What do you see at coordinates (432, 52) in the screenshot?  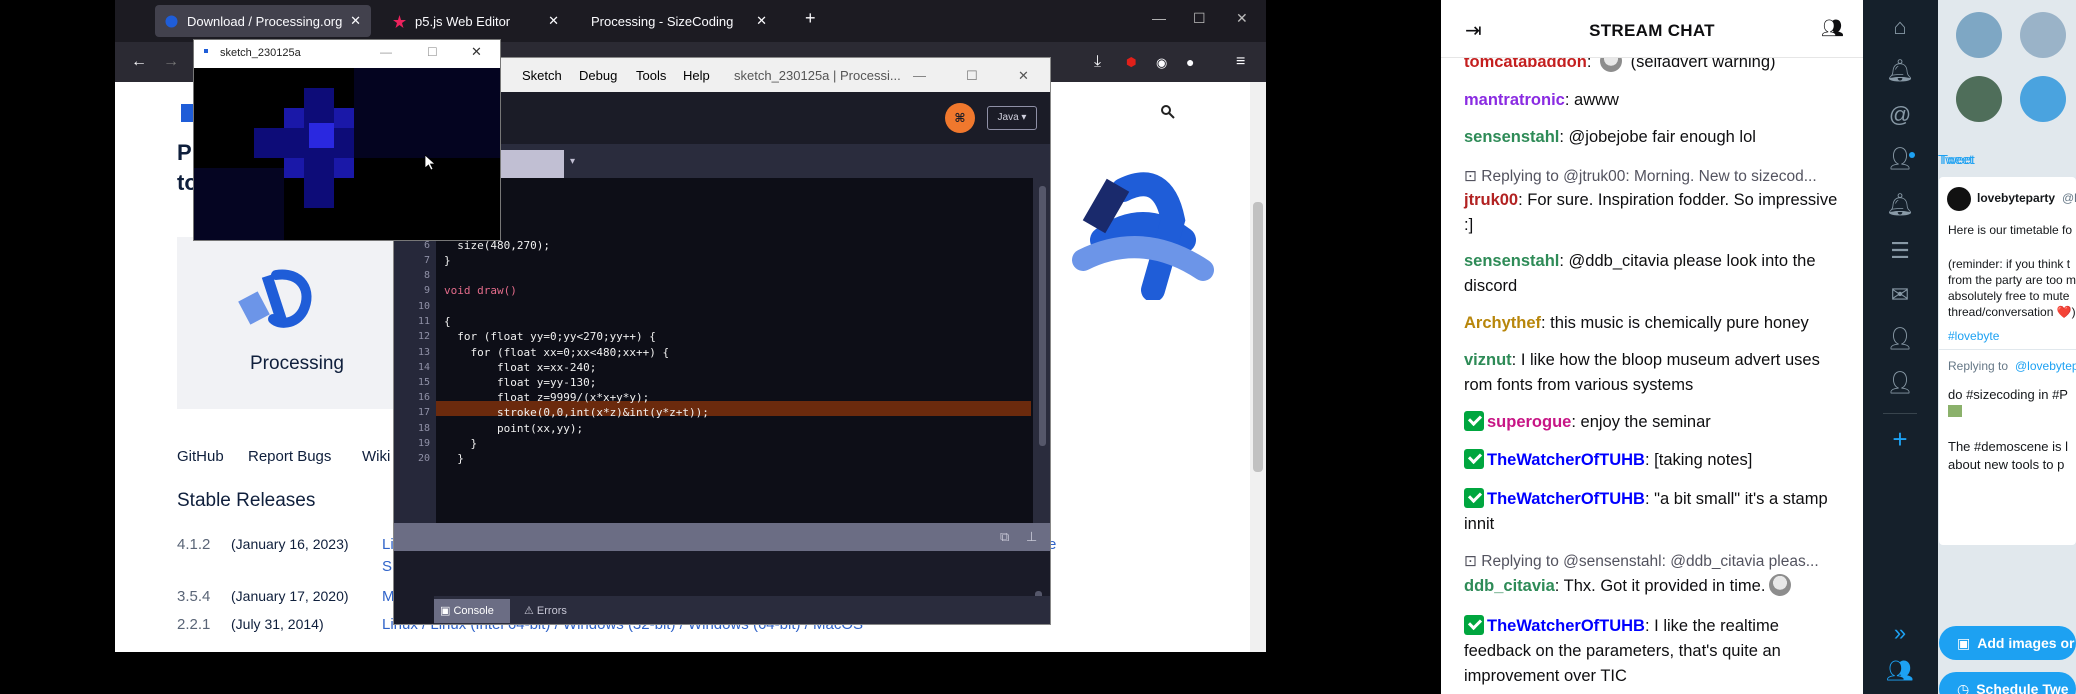 I see `sketch-maximize-button: ☐` at bounding box center [432, 52].